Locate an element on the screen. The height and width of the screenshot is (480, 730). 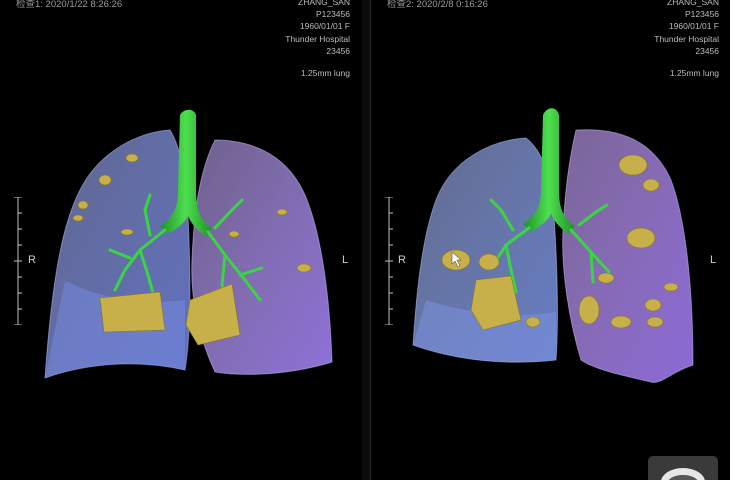
exam-title: 检查1: 2020/1/22 8:26:26 is located at coordinates (69, 5).